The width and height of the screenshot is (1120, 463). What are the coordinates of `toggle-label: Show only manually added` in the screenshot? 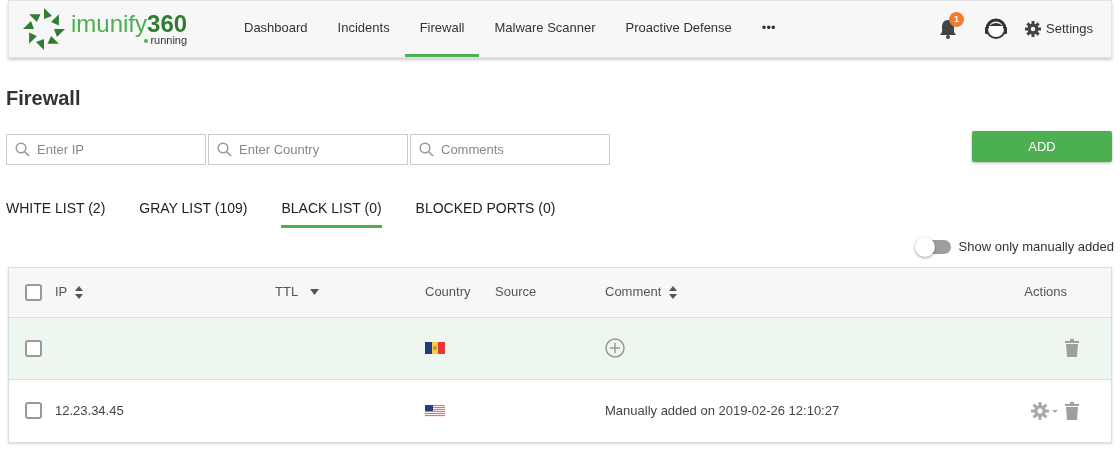 It's located at (1036, 247).